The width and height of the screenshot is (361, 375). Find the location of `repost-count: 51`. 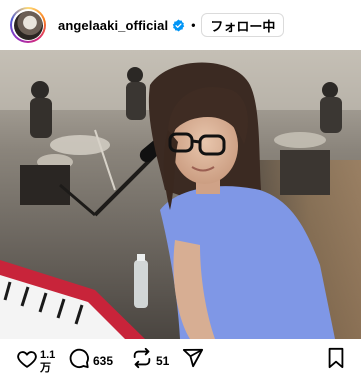

repost-count: 51 is located at coordinates (162, 361).